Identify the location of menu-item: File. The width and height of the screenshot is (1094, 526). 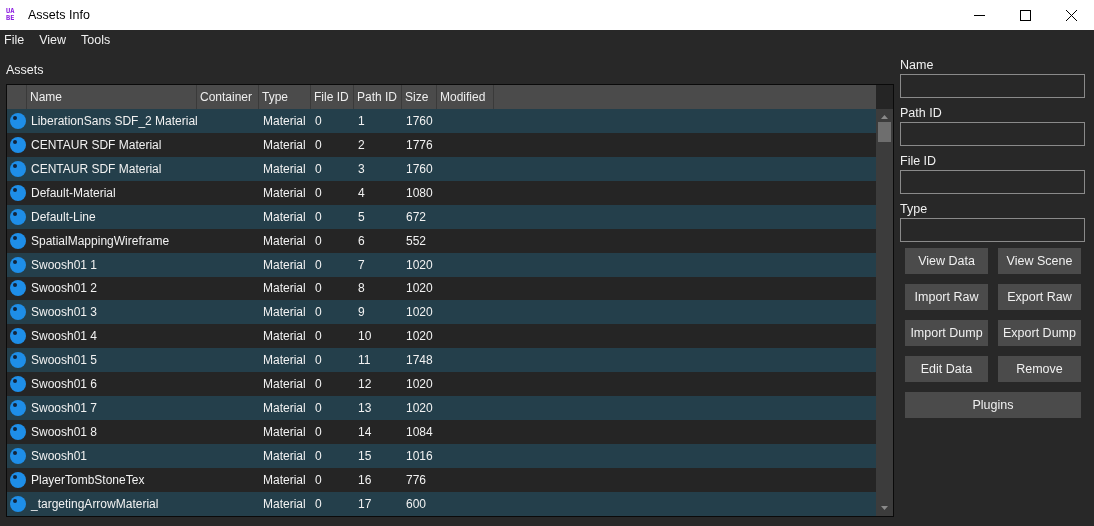
(18, 40).